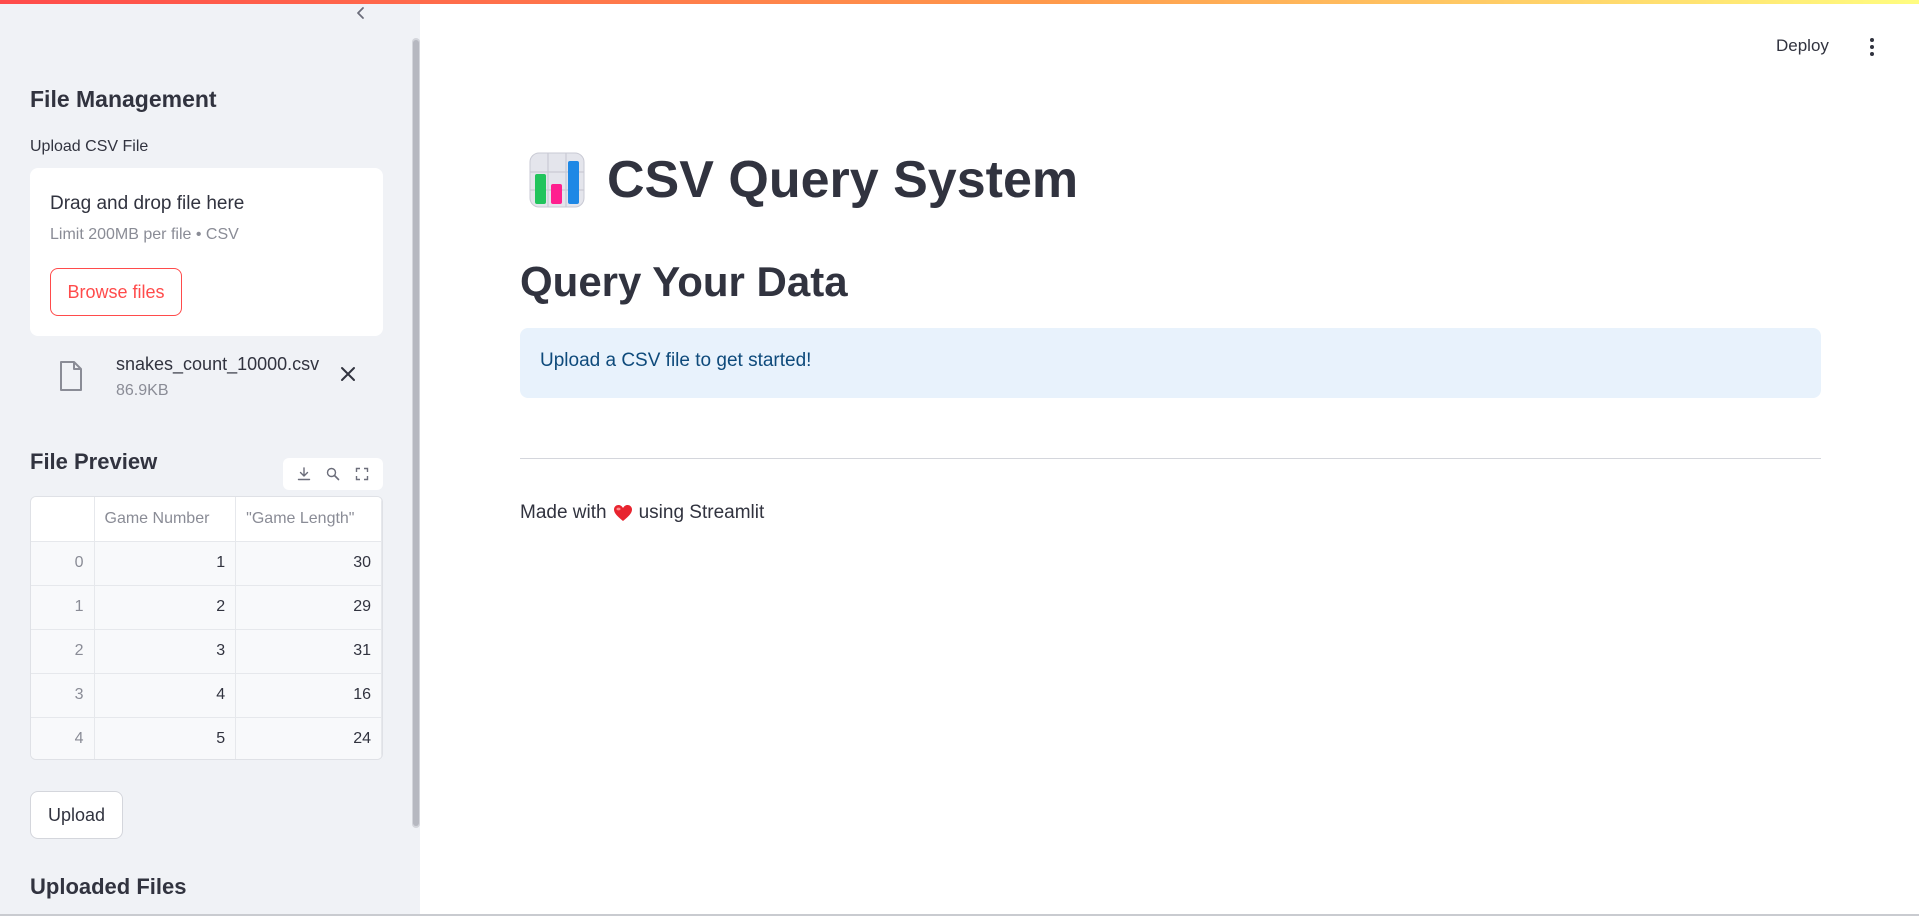 The image size is (1919, 916). Describe the element at coordinates (308, 519) in the screenshot. I see `column-header-game-length: "Game Length"` at that location.